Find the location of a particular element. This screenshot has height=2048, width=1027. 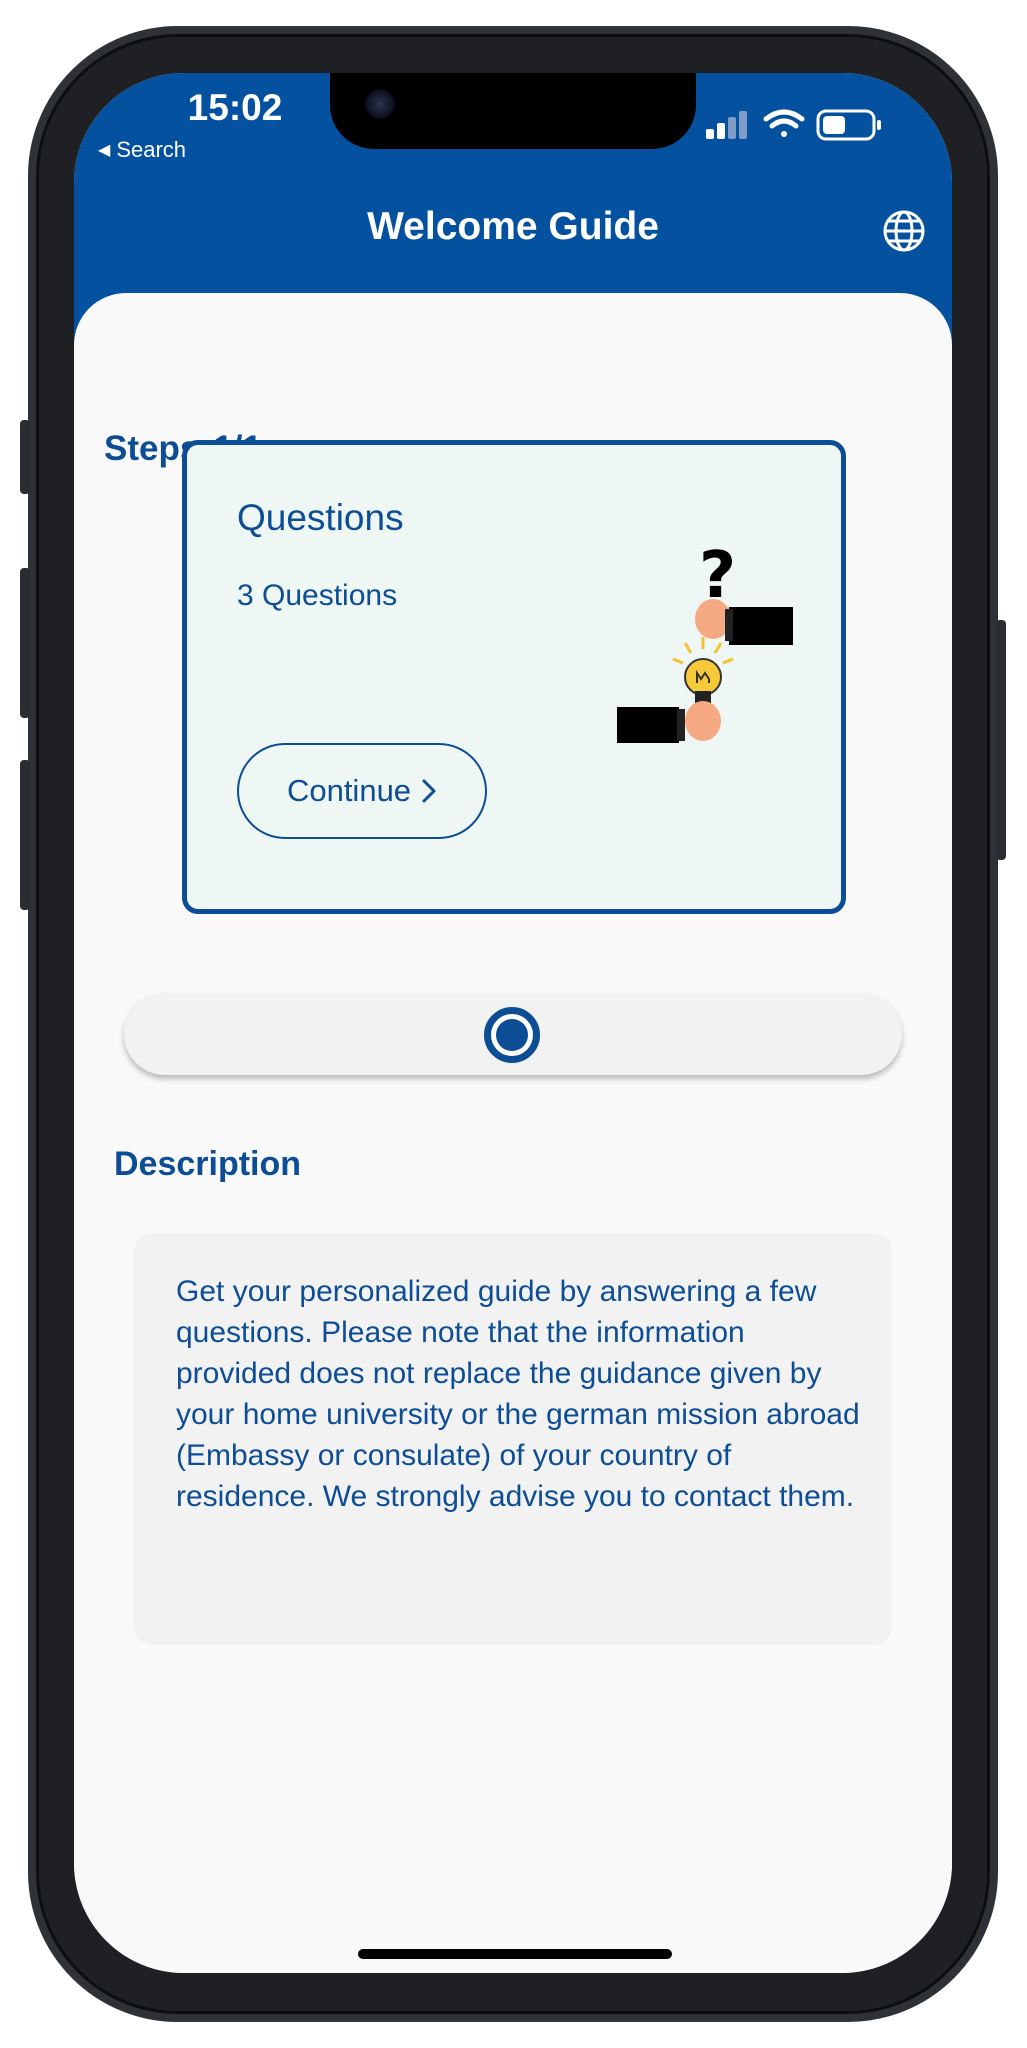

question-and-idea-hands-illustration: ? is located at coordinates (705, 641).